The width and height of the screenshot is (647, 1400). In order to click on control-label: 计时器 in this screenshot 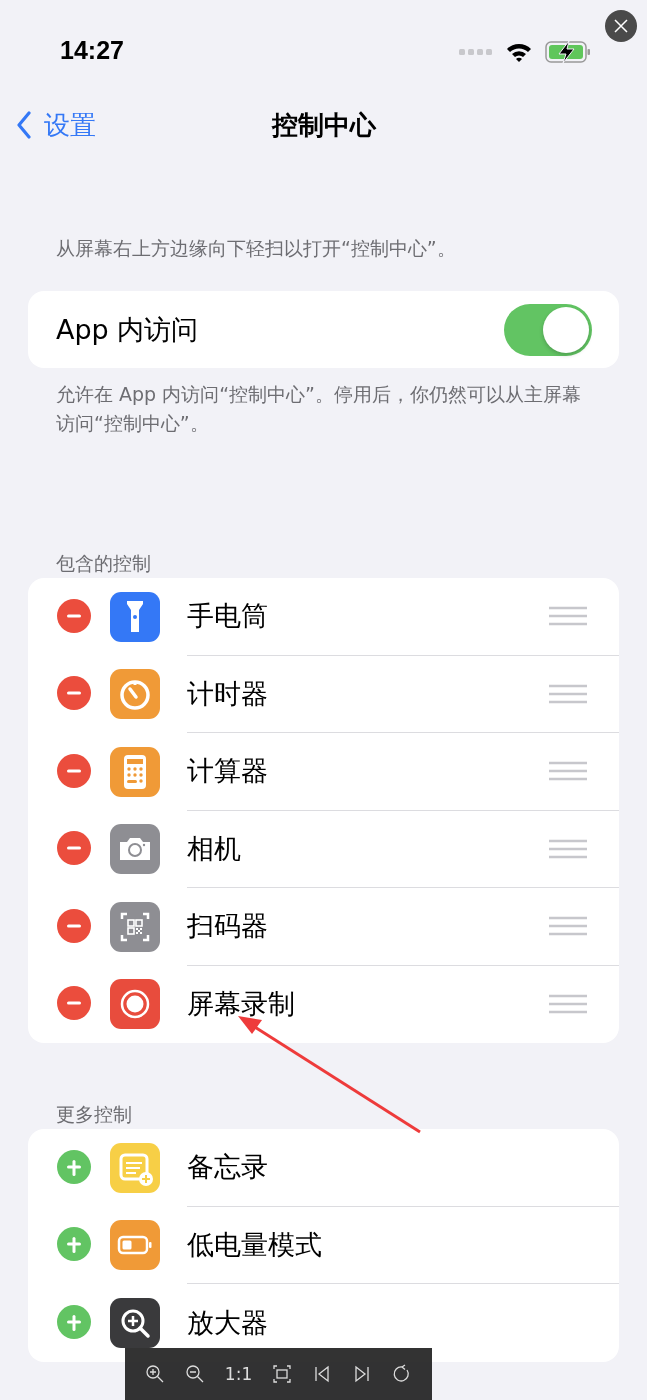, I will do `click(227, 693)`.